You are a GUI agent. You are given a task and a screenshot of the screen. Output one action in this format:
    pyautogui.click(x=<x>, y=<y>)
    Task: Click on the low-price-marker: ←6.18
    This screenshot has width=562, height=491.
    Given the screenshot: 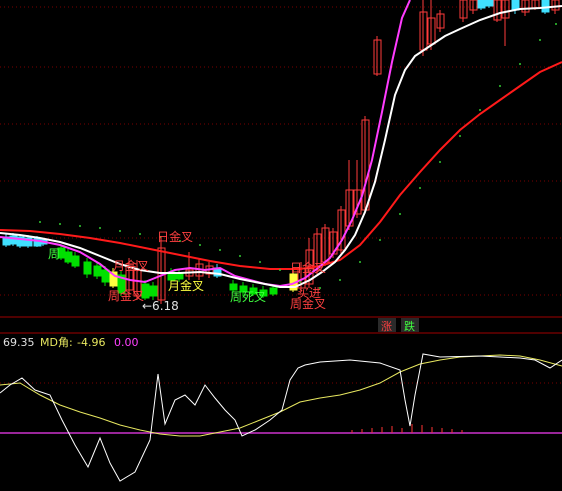 What is the action you would take?
    pyautogui.click(x=160, y=306)
    